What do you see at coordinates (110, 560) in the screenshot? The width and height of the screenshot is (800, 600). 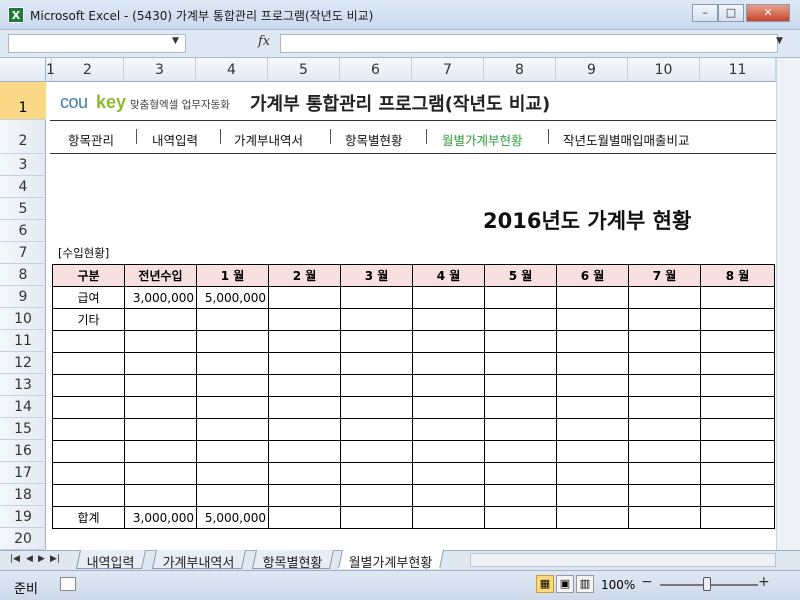 I see `sheet-tab: 내역입력` at bounding box center [110, 560].